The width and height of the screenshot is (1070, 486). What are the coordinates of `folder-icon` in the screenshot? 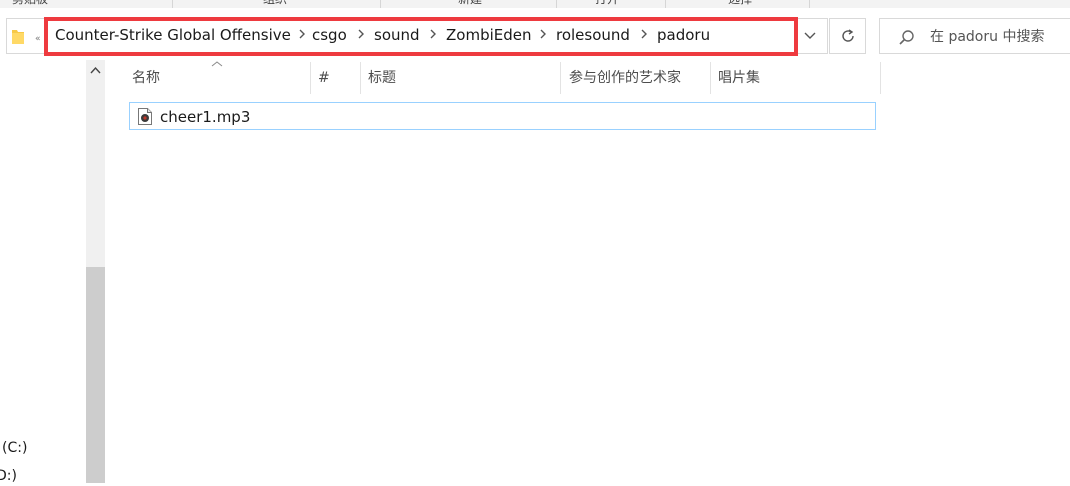 It's located at (18, 37).